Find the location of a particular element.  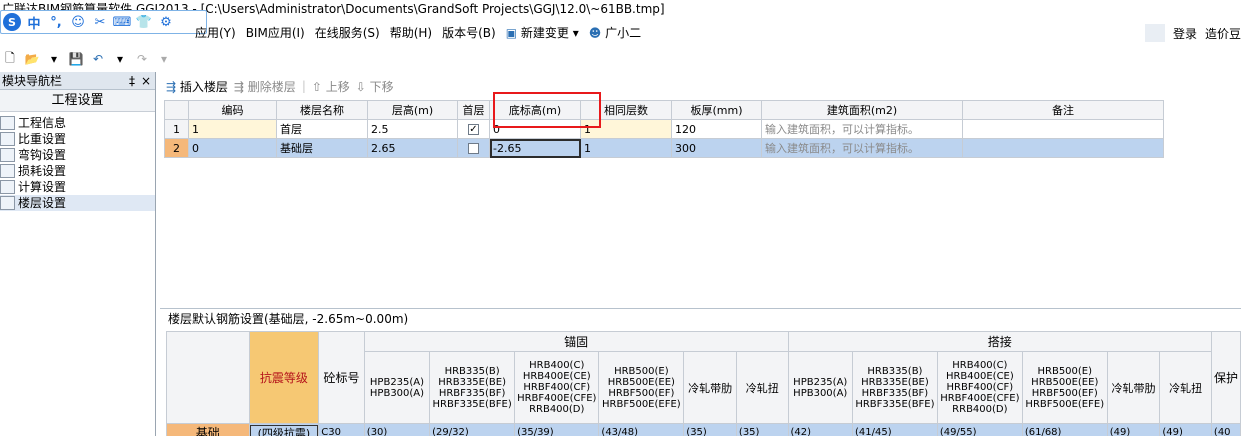

col-bottom-elevation: 底标高(m) is located at coordinates (535, 110).